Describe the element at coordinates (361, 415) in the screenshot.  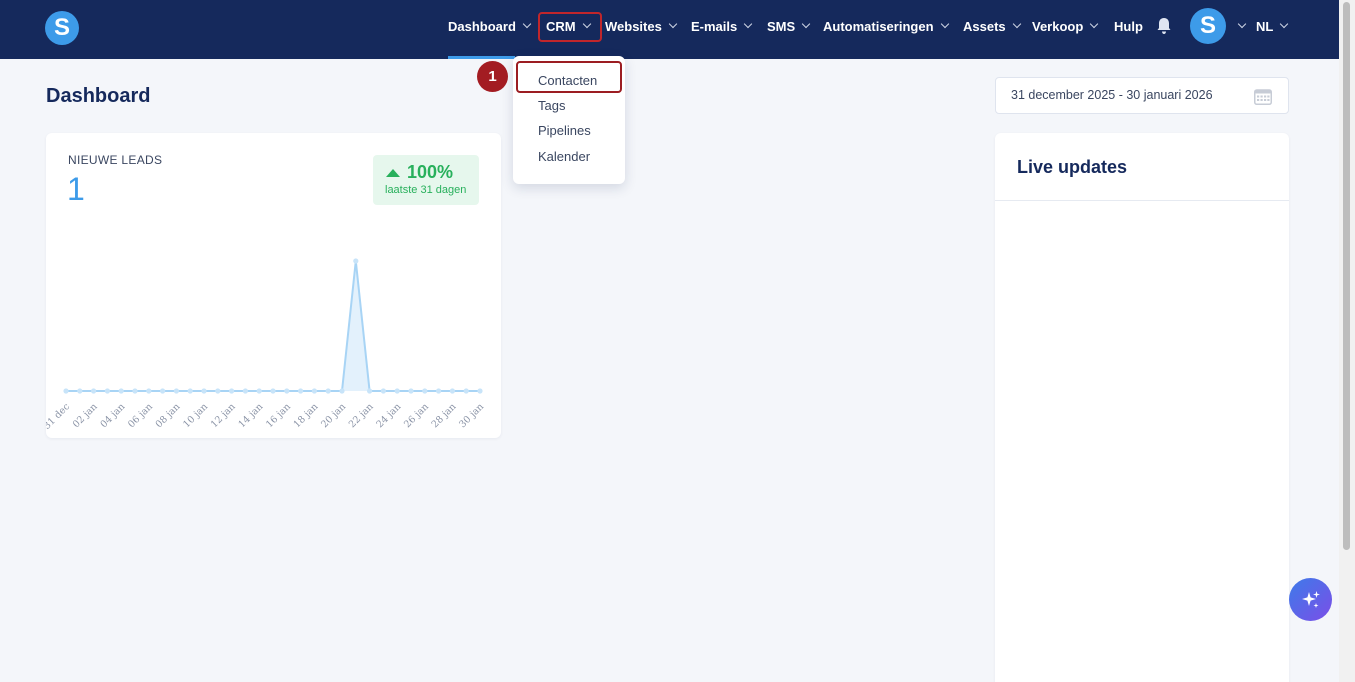
I see `x-tick-label: 22 jan` at that location.